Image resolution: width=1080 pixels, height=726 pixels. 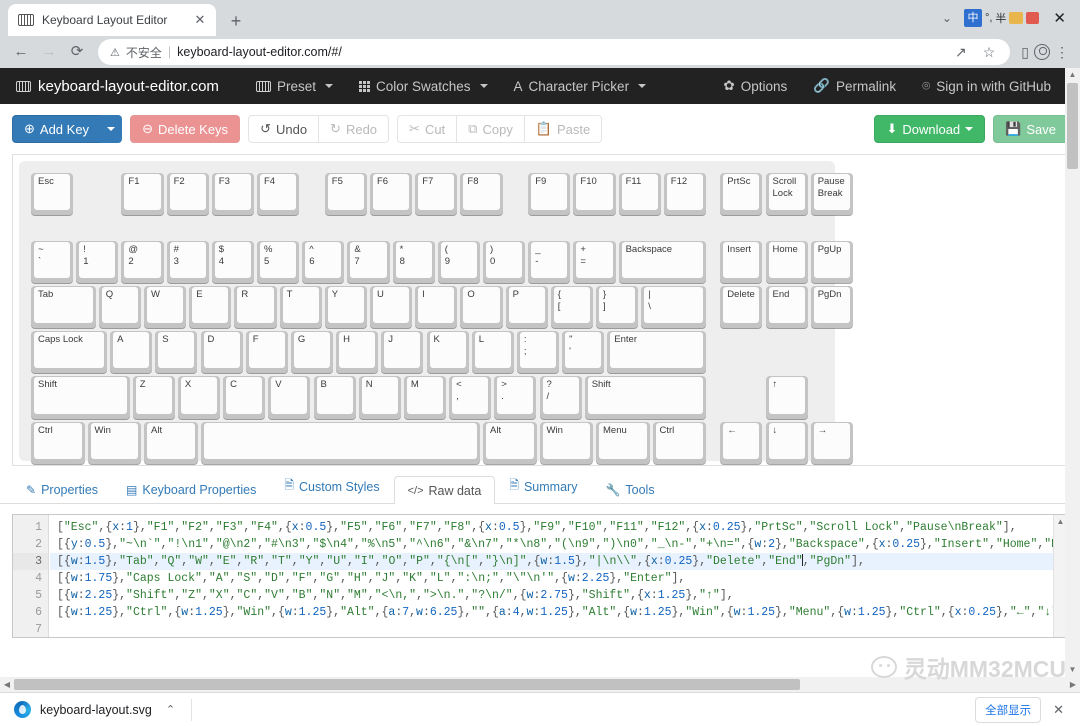 What do you see at coordinates (444, 490) in the screenshot?
I see `tab-raw-data: </> Raw data` at bounding box center [444, 490].